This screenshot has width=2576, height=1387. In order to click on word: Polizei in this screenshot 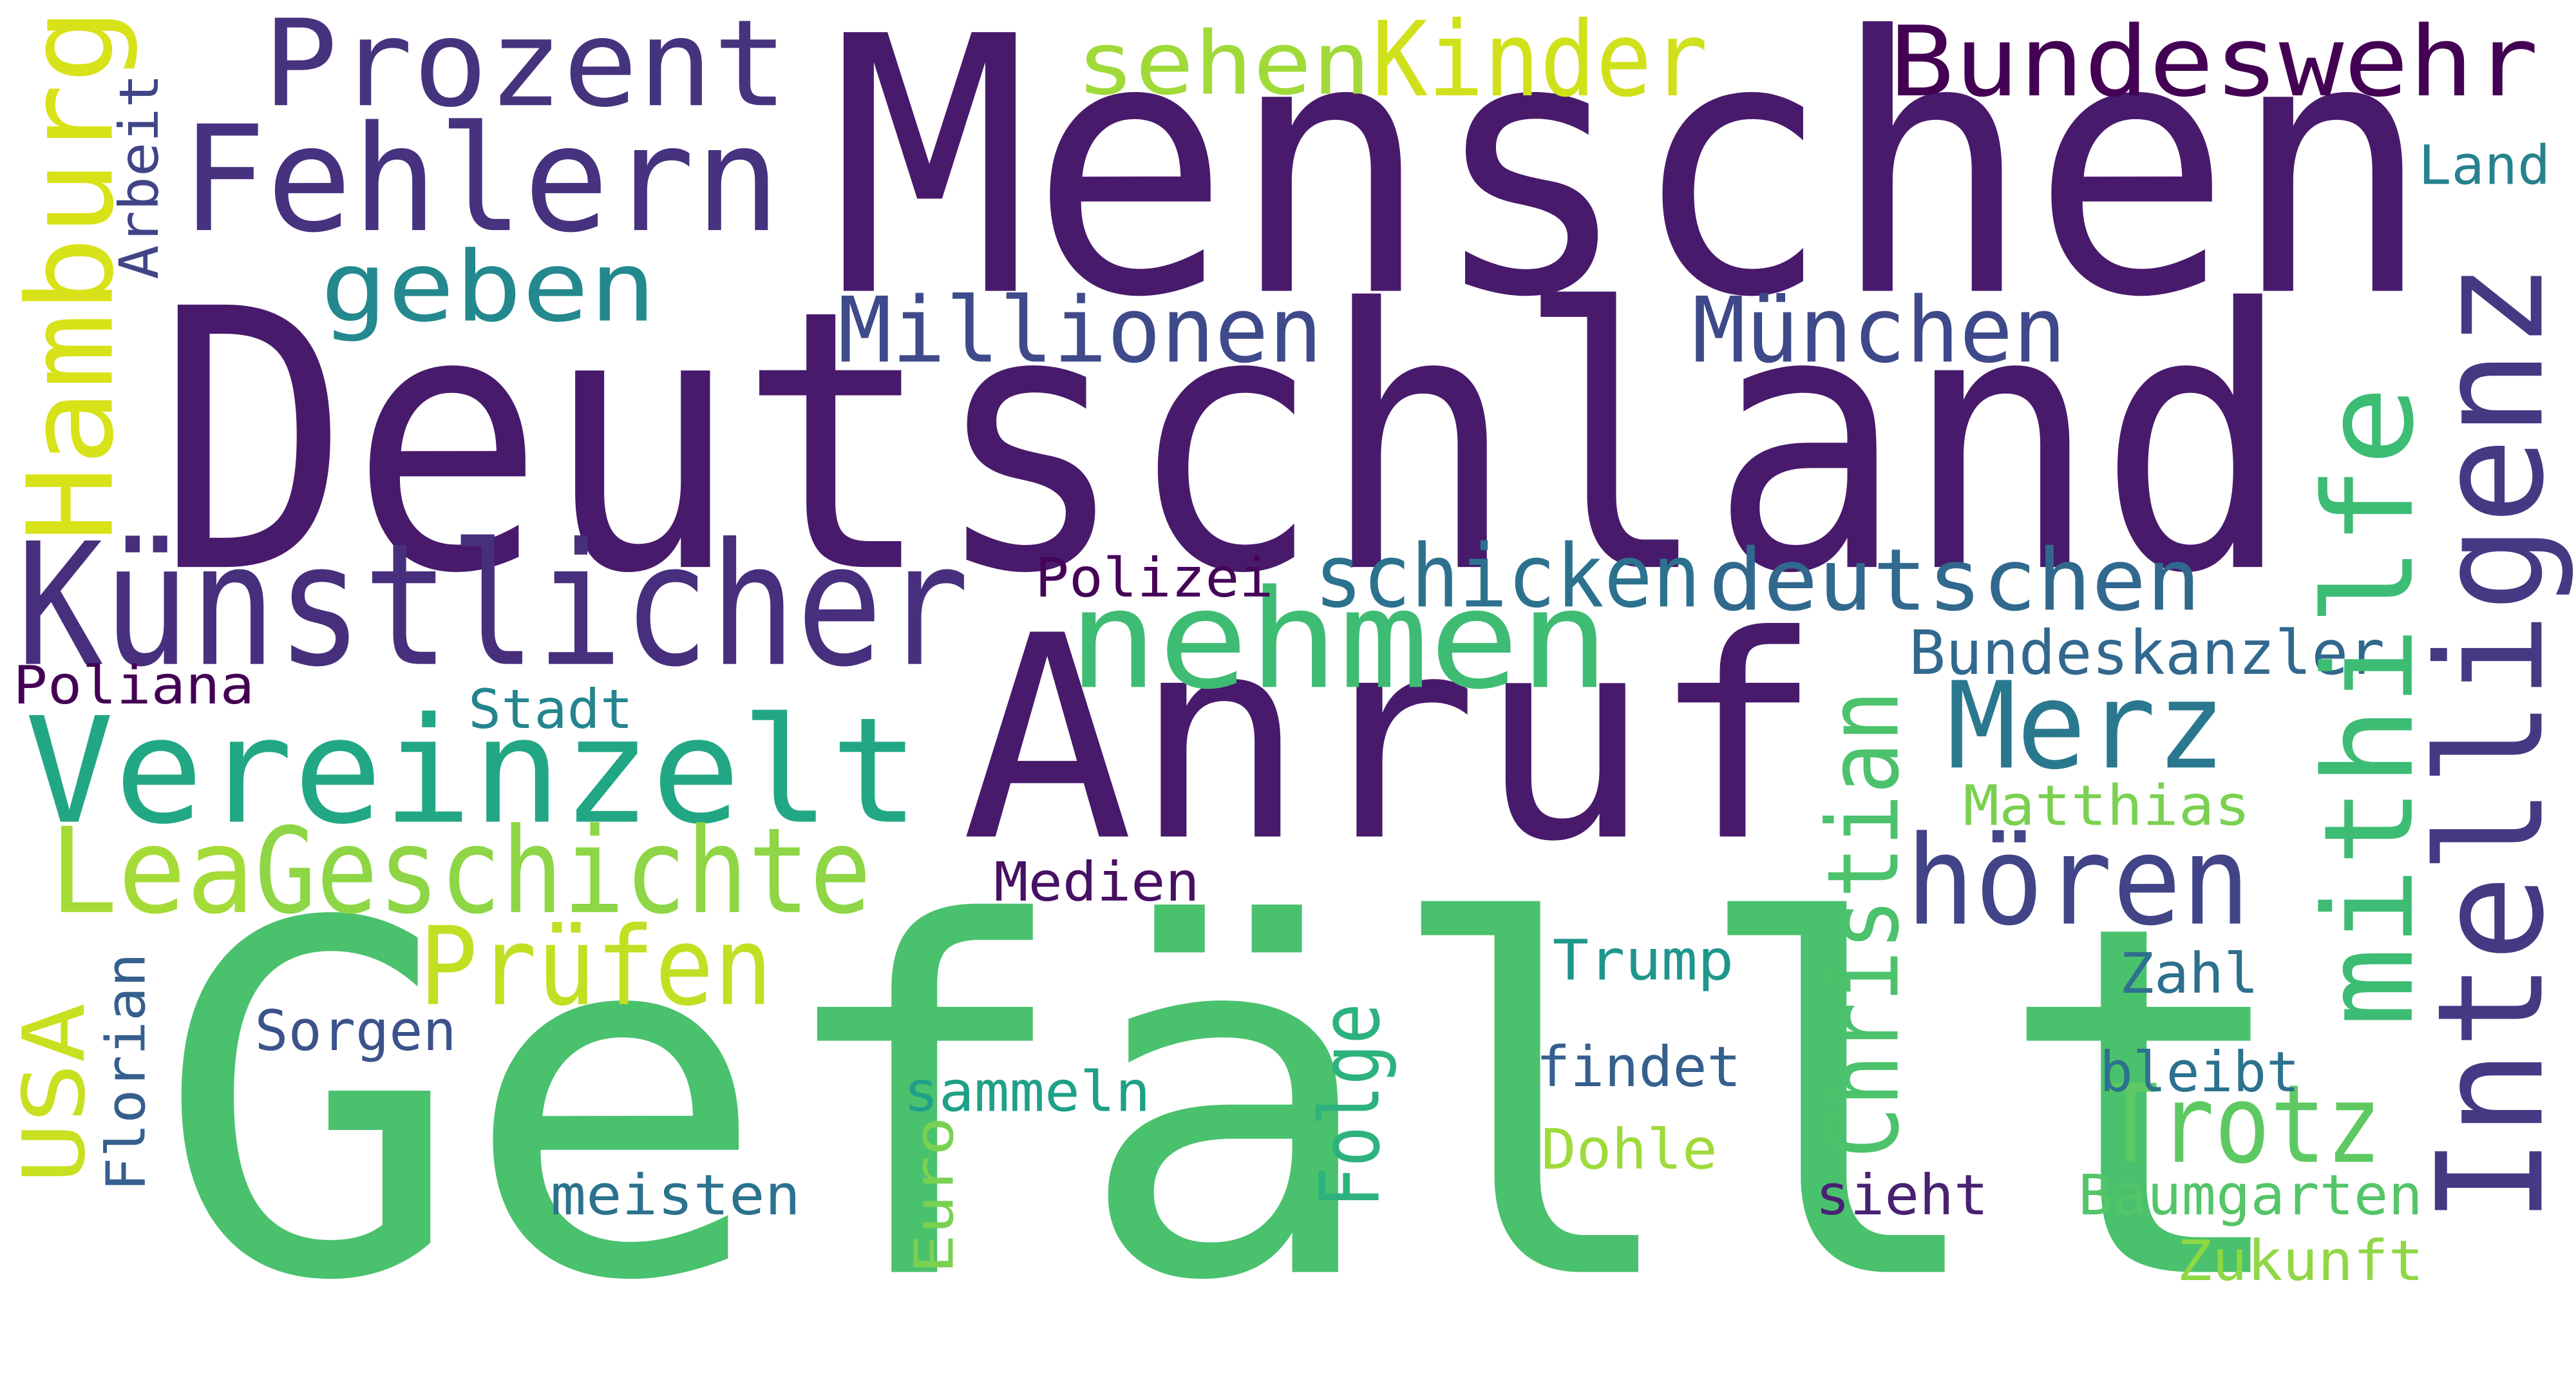, I will do `click(1155, 577)`.